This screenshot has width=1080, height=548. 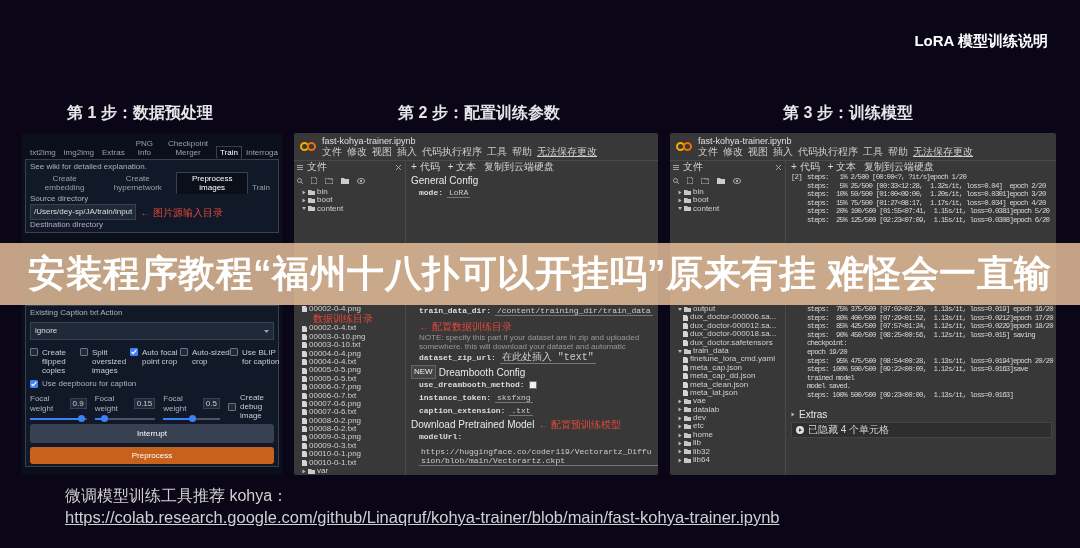 I want to click on folder-name: etc, so click(x=698, y=426).